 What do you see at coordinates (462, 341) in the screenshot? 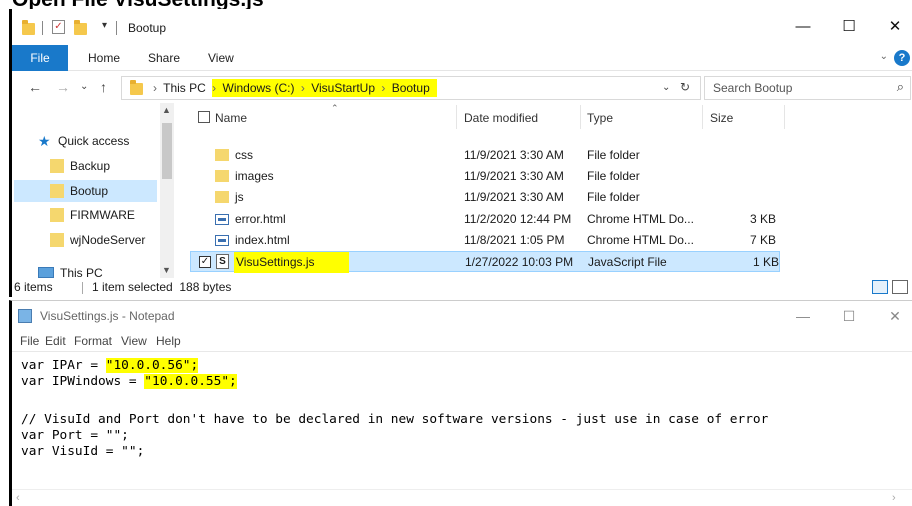
I see `menu-bar: File Edit Format View Help` at bounding box center [462, 341].